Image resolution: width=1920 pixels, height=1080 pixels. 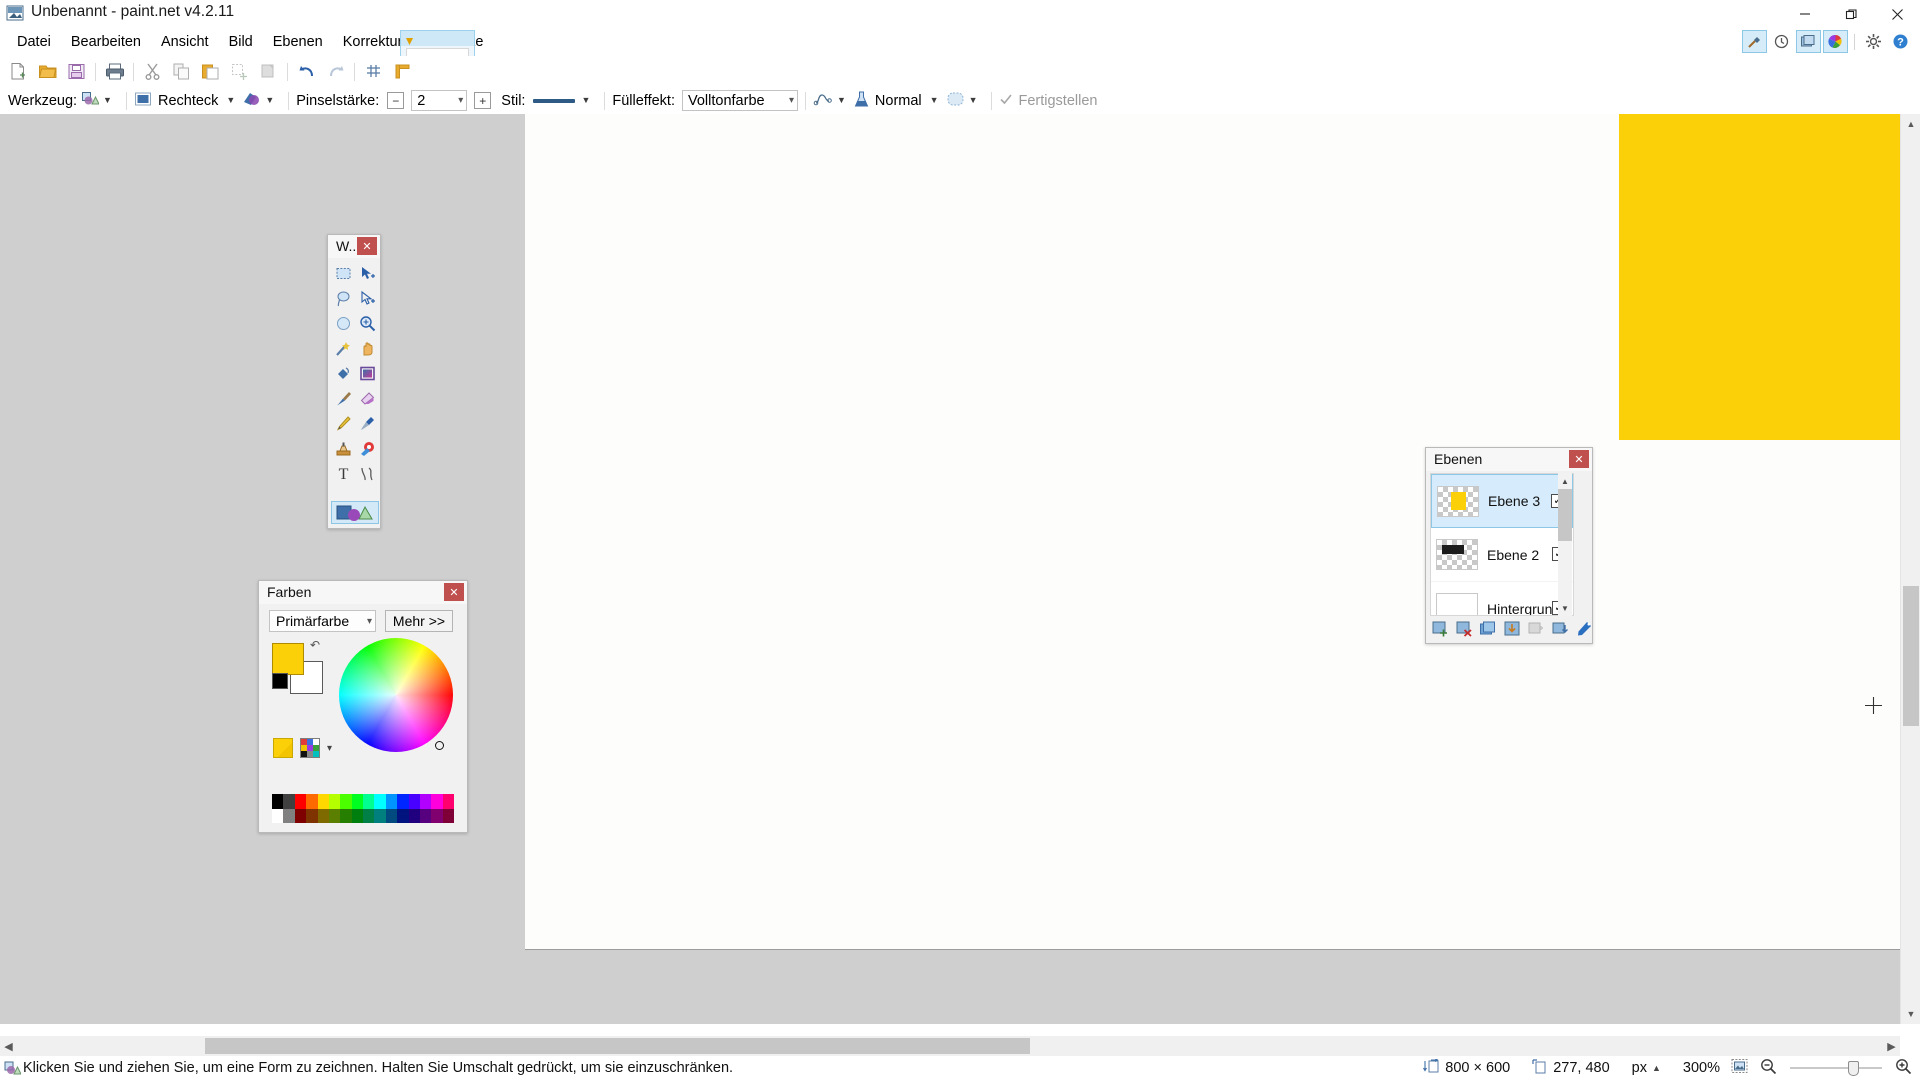 What do you see at coordinates (114, 71) in the screenshot?
I see `print-button` at bounding box center [114, 71].